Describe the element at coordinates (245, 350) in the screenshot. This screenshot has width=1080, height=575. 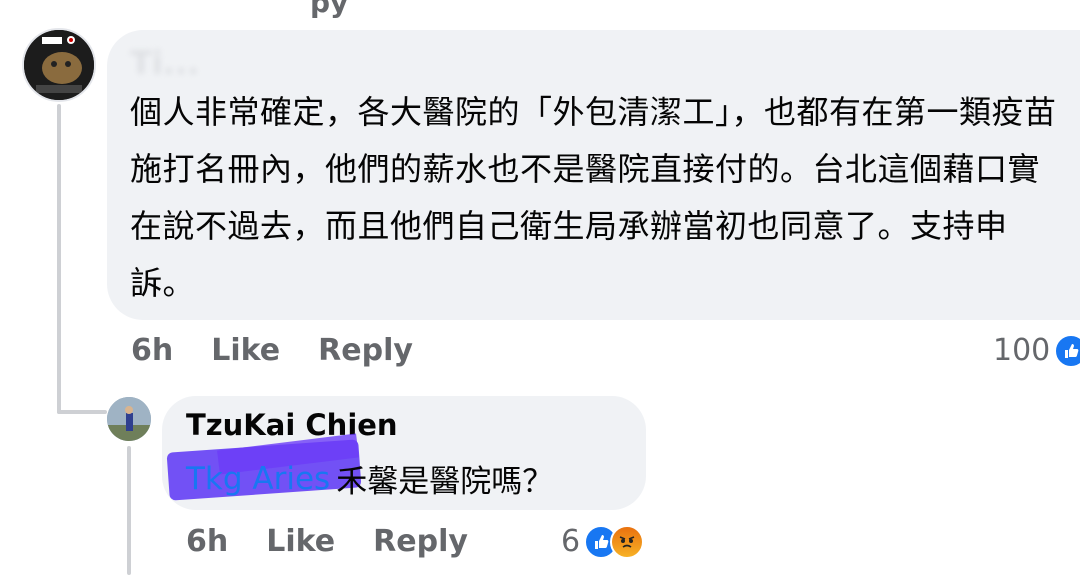
I see `like-button: Like` at that location.